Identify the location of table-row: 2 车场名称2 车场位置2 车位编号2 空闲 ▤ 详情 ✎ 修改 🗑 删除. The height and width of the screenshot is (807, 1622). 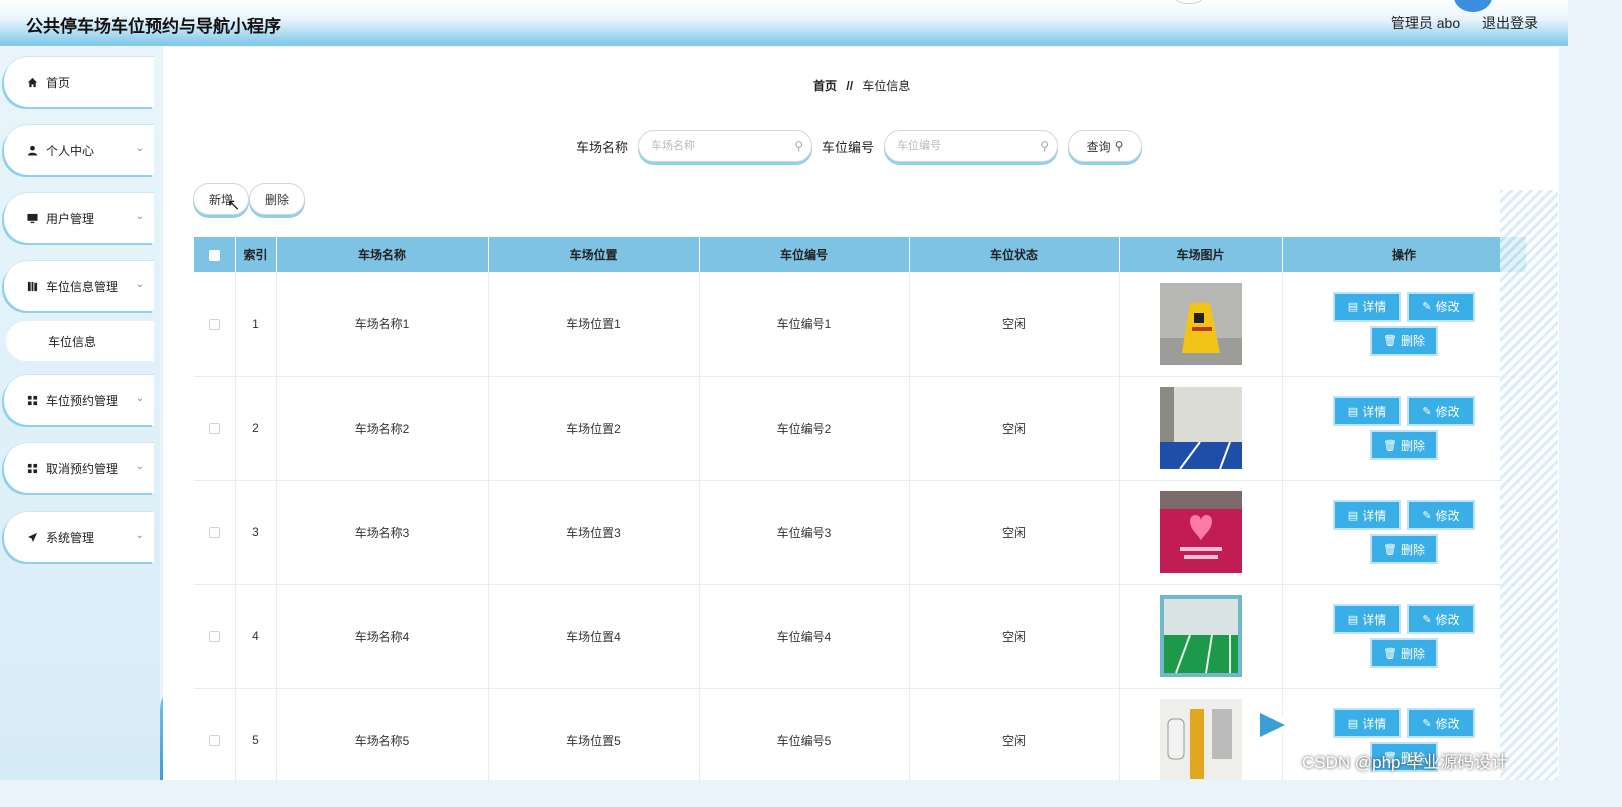
(860, 428).